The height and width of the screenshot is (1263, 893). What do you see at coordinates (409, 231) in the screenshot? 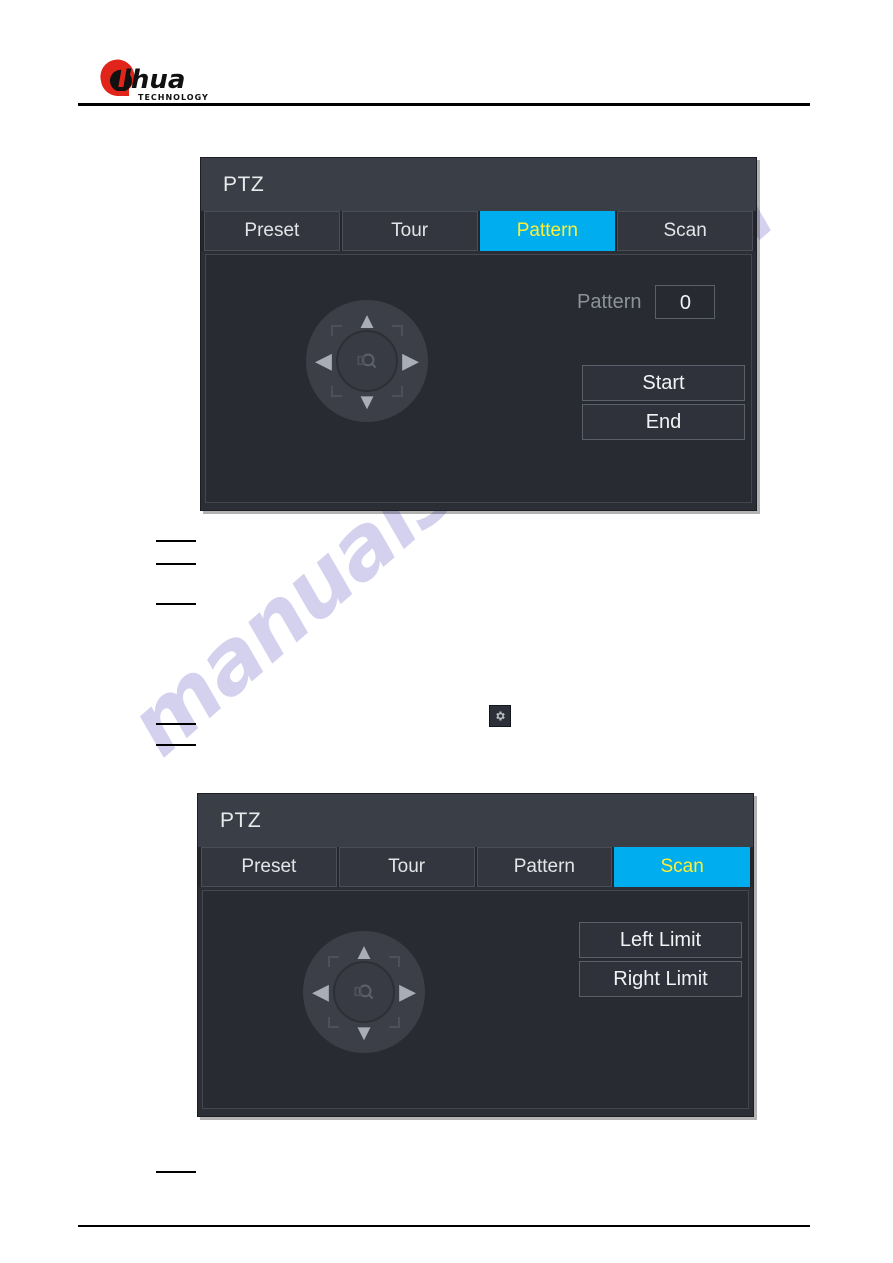
I see `tab-tour: Tour` at bounding box center [409, 231].